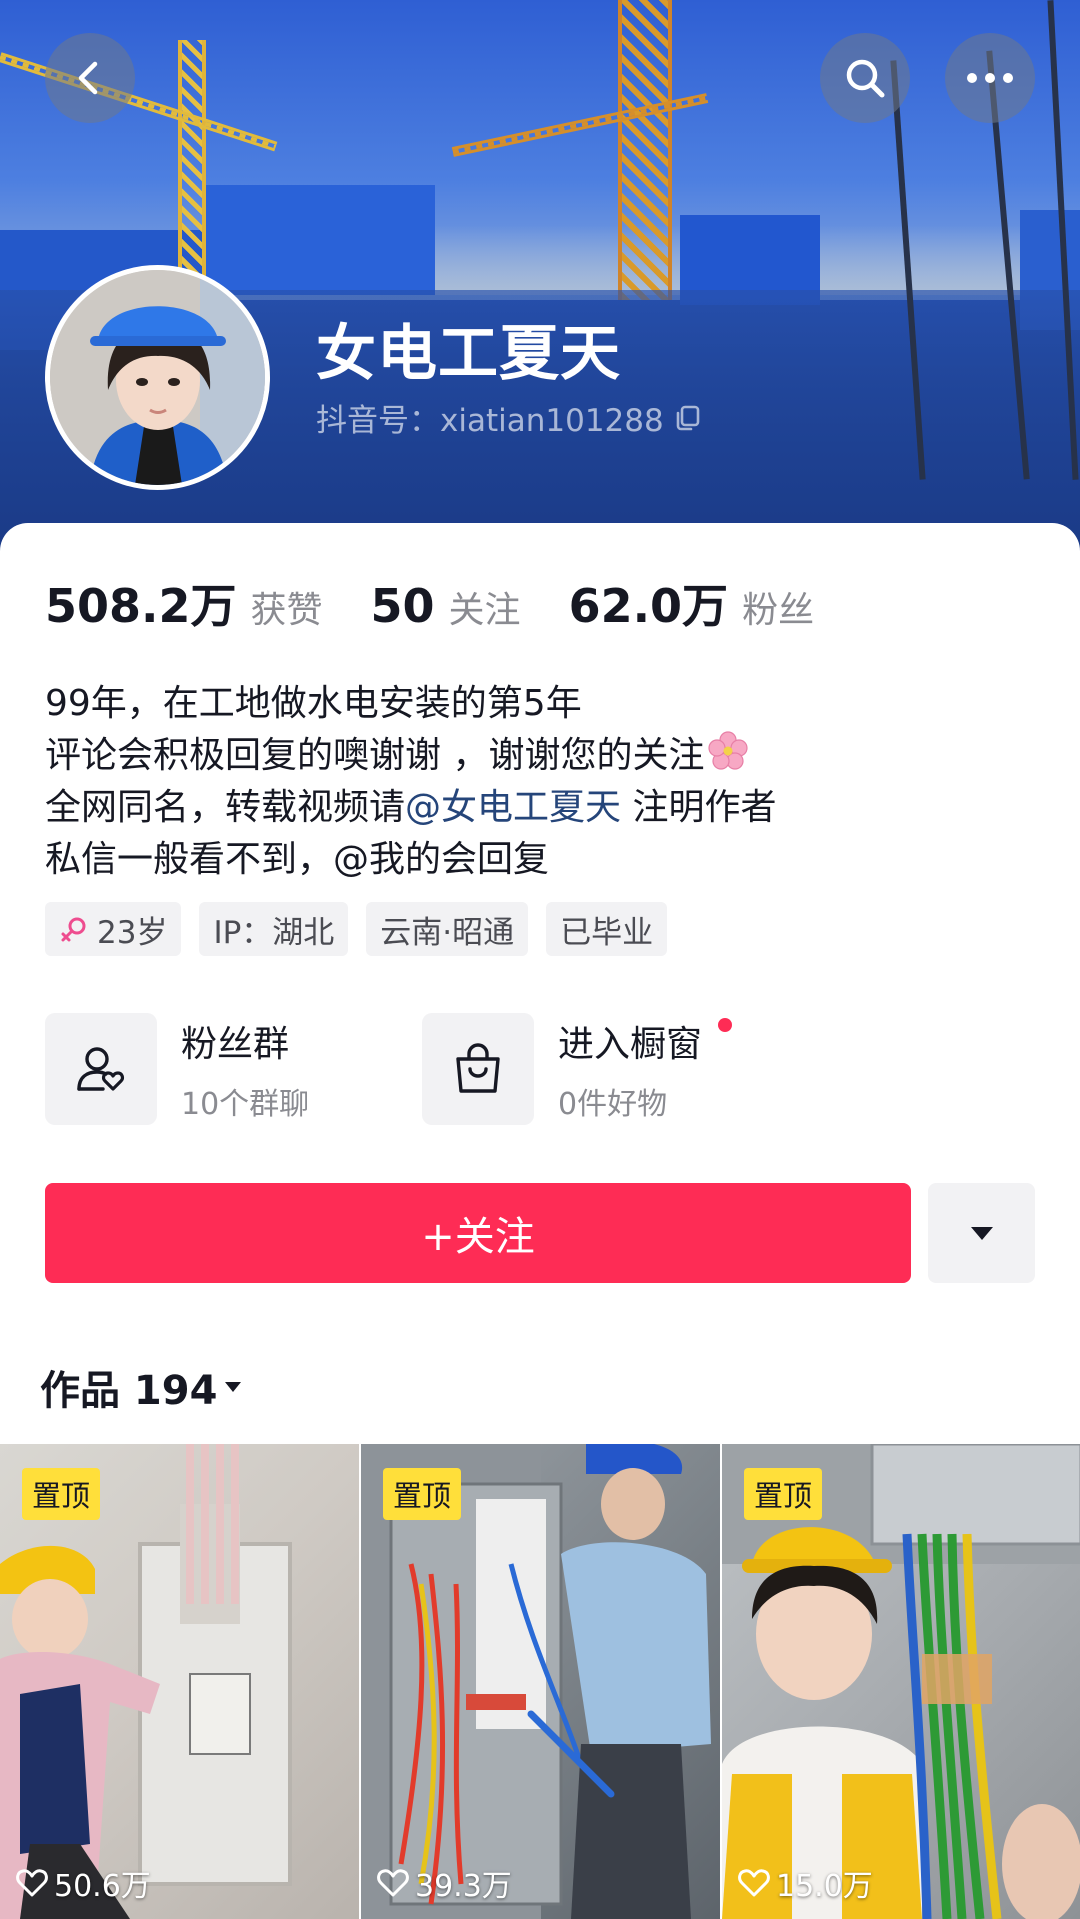  Describe the element at coordinates (607, 932) in the screenshot. I see `tag-label: 已毕业` at that location.